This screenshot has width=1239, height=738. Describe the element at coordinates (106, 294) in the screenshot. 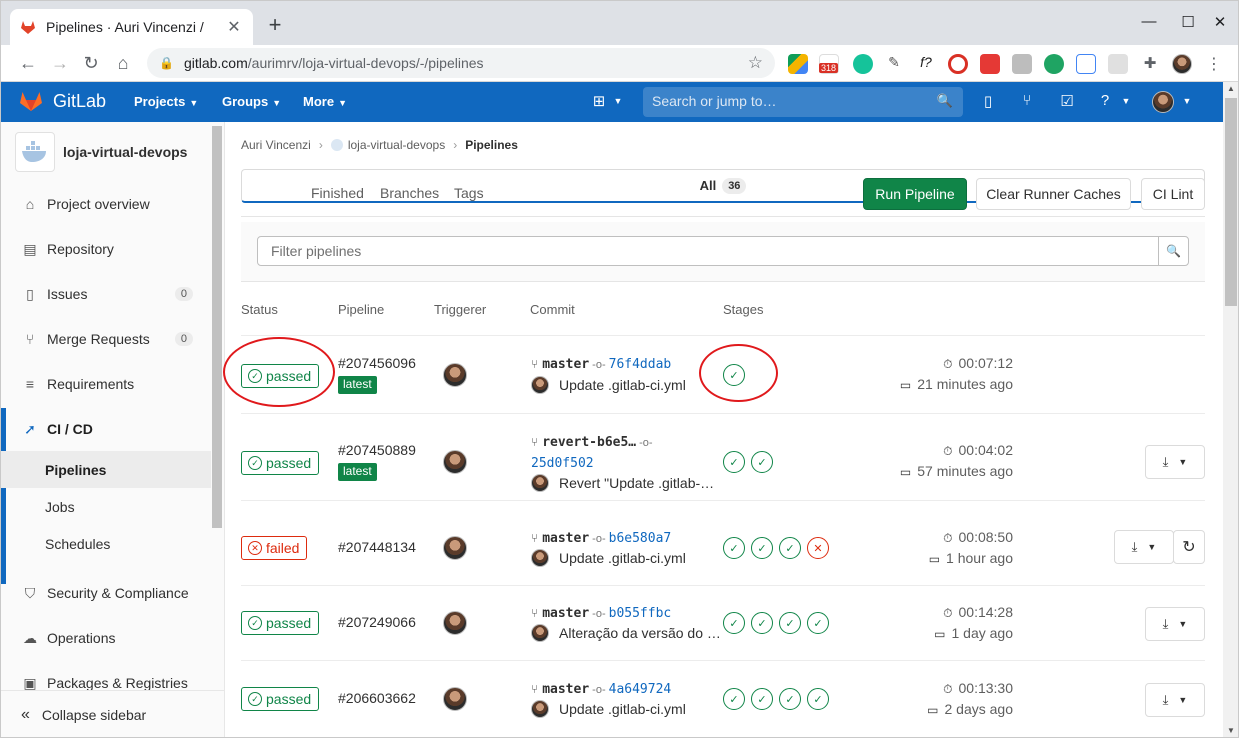

I see `sidebar-item-issues: ▯ Issues 0` at that location.